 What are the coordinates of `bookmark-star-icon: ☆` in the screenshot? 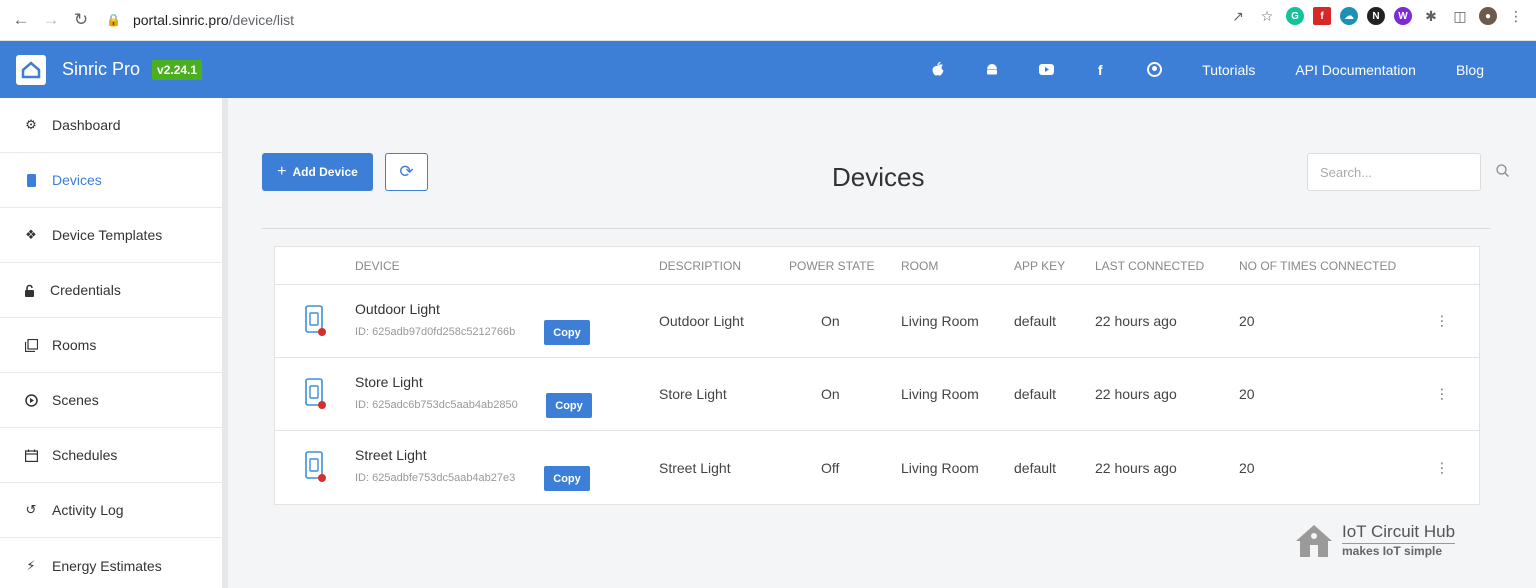 It's located at (1267, 16).